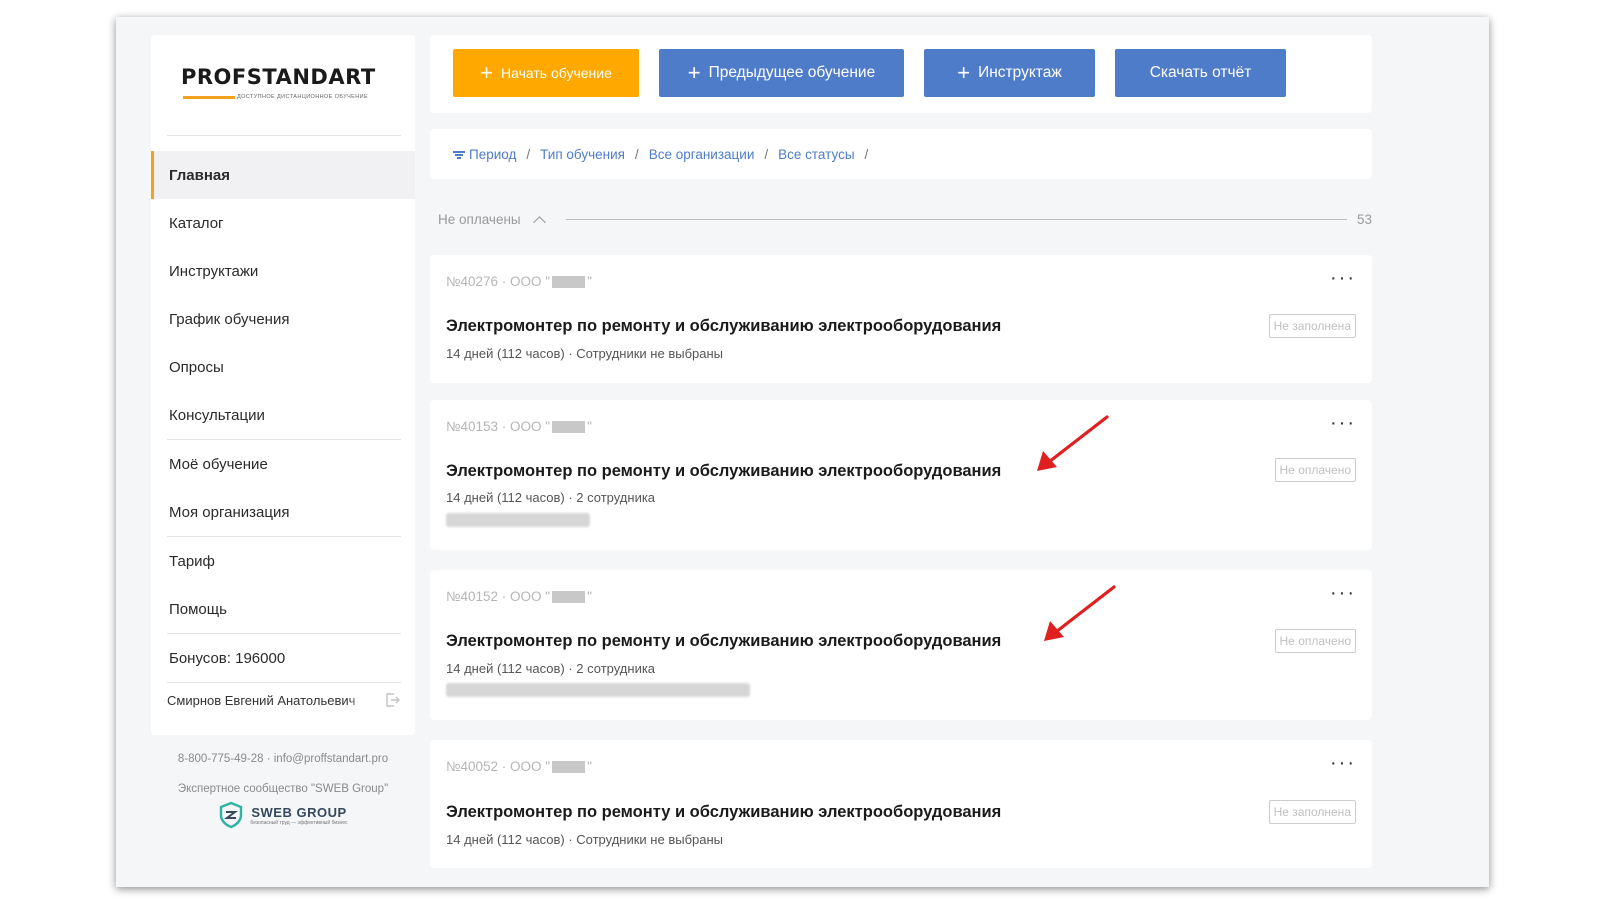 This screenshot has width=1600, height=900. I want to click on sidebar-item-label: Инструктажи, so click(214, 271).